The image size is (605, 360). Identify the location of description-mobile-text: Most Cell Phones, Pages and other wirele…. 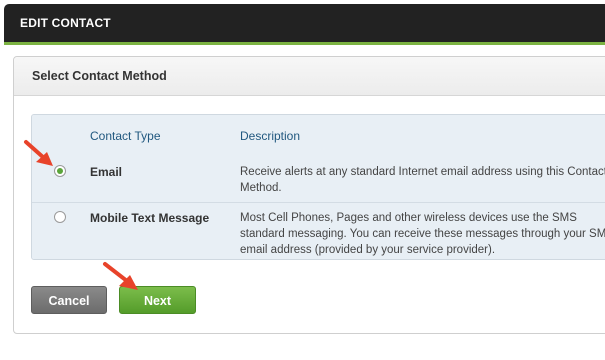
(422, 234).